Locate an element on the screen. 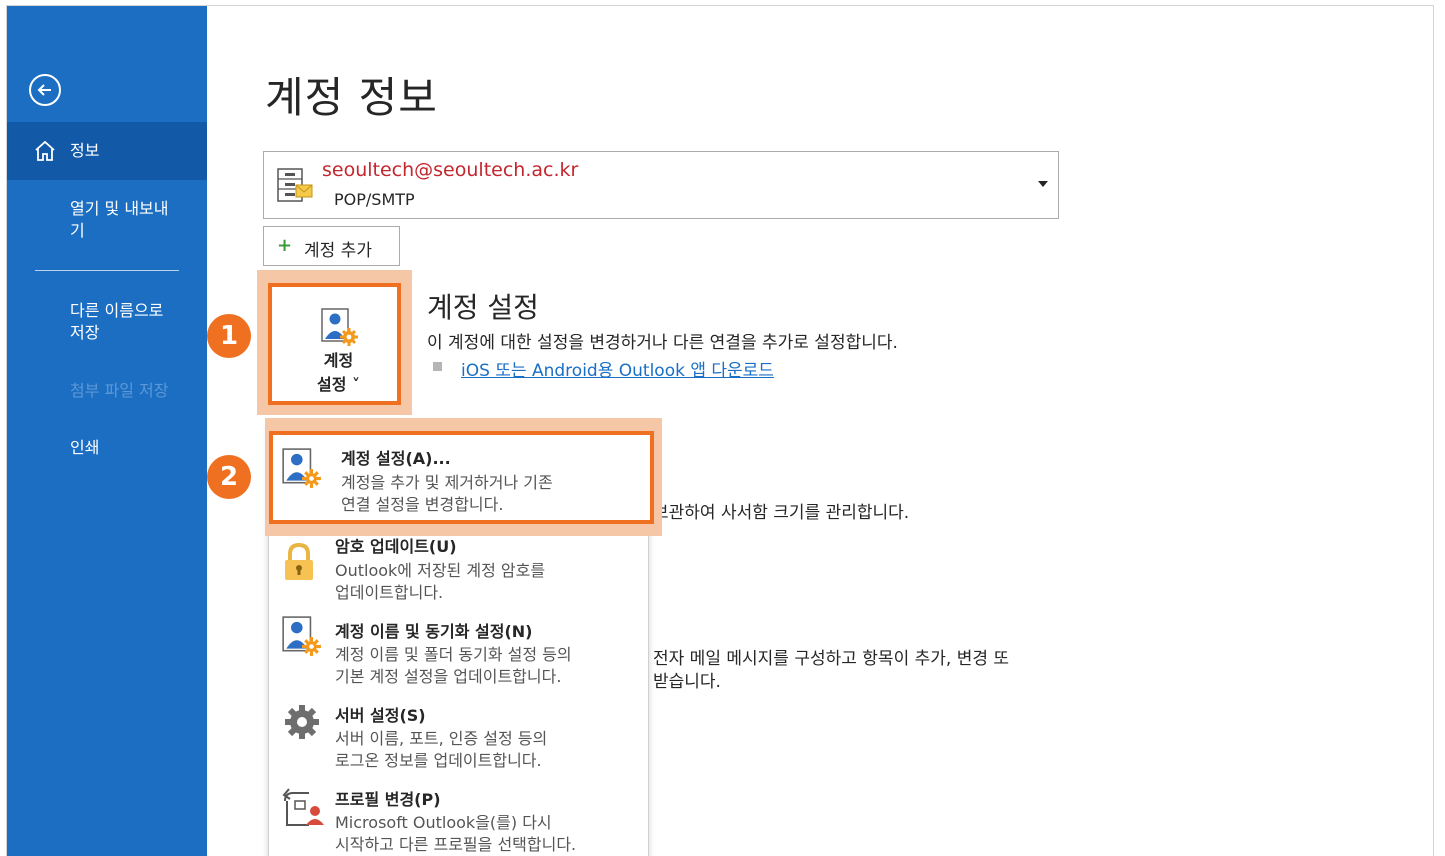 Image resolution: width=1445 pixels, height=856 pixels. account-settings-label-2: 설정 ˅ is located at coordinates (338, 384).